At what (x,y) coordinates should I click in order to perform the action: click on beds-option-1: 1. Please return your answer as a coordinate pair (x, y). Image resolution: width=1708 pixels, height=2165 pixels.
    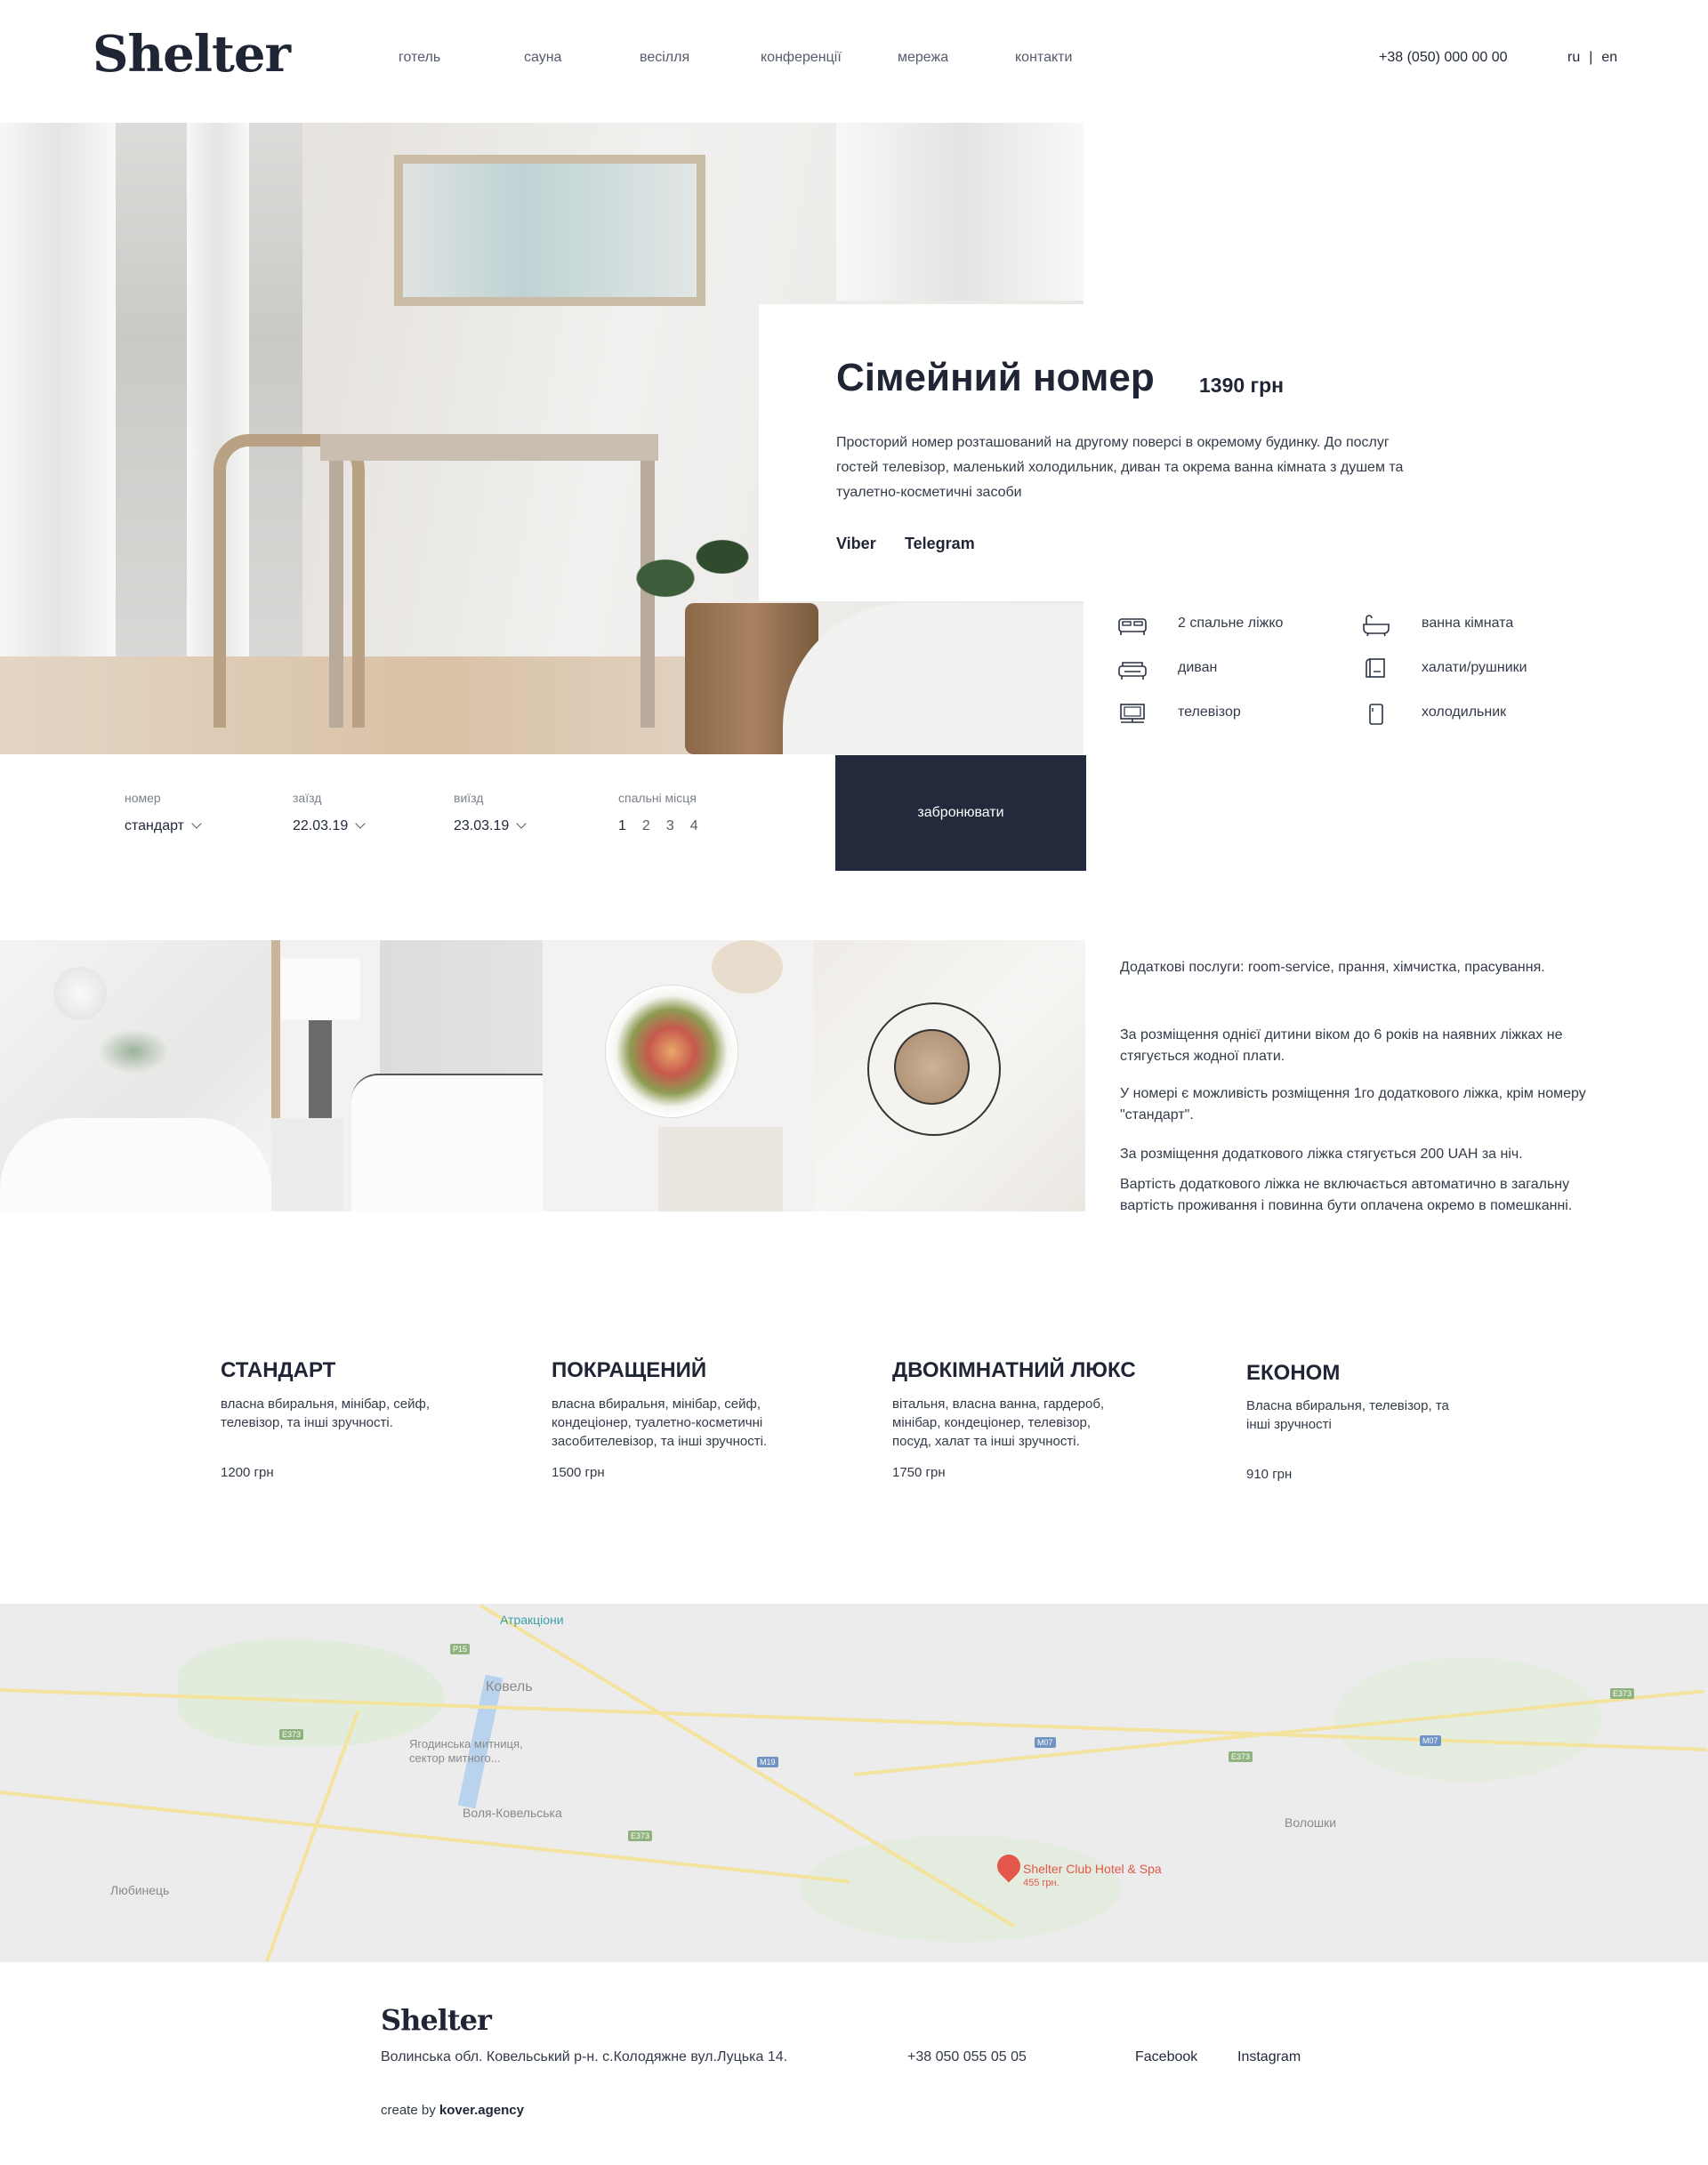
    Looking at the image, I should click on (622, 825).